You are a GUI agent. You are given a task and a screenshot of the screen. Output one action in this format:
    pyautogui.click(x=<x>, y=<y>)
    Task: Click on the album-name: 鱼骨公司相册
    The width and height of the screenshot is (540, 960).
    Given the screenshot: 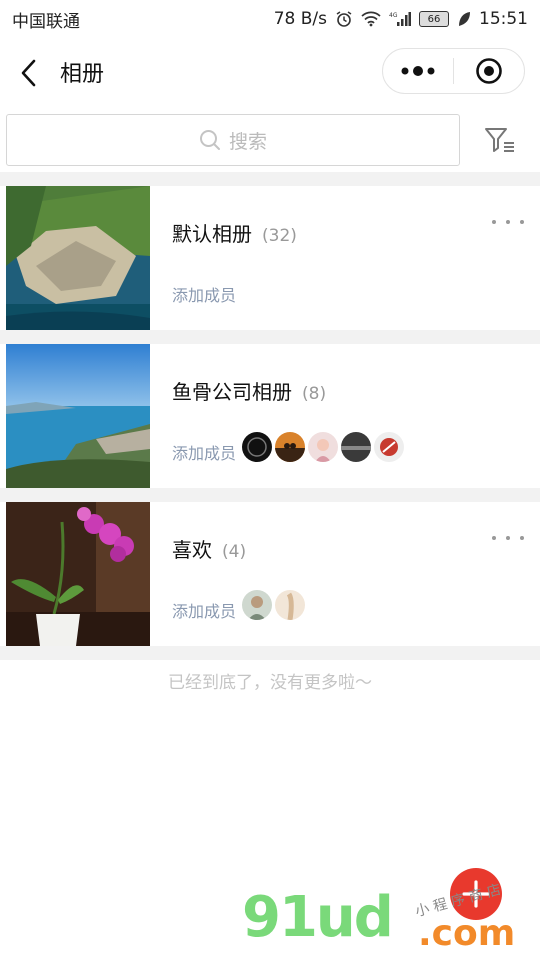 What is the action you would take?
    pyautogui.click(x=232, y=392)
    